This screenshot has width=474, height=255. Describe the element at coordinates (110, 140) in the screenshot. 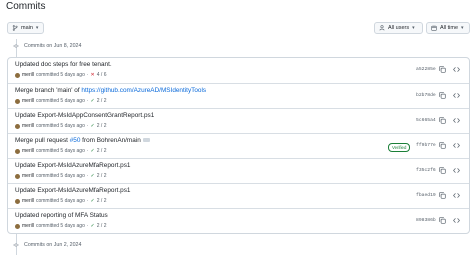

I see `commit-message-text: from BohrenAn/main` at that location.